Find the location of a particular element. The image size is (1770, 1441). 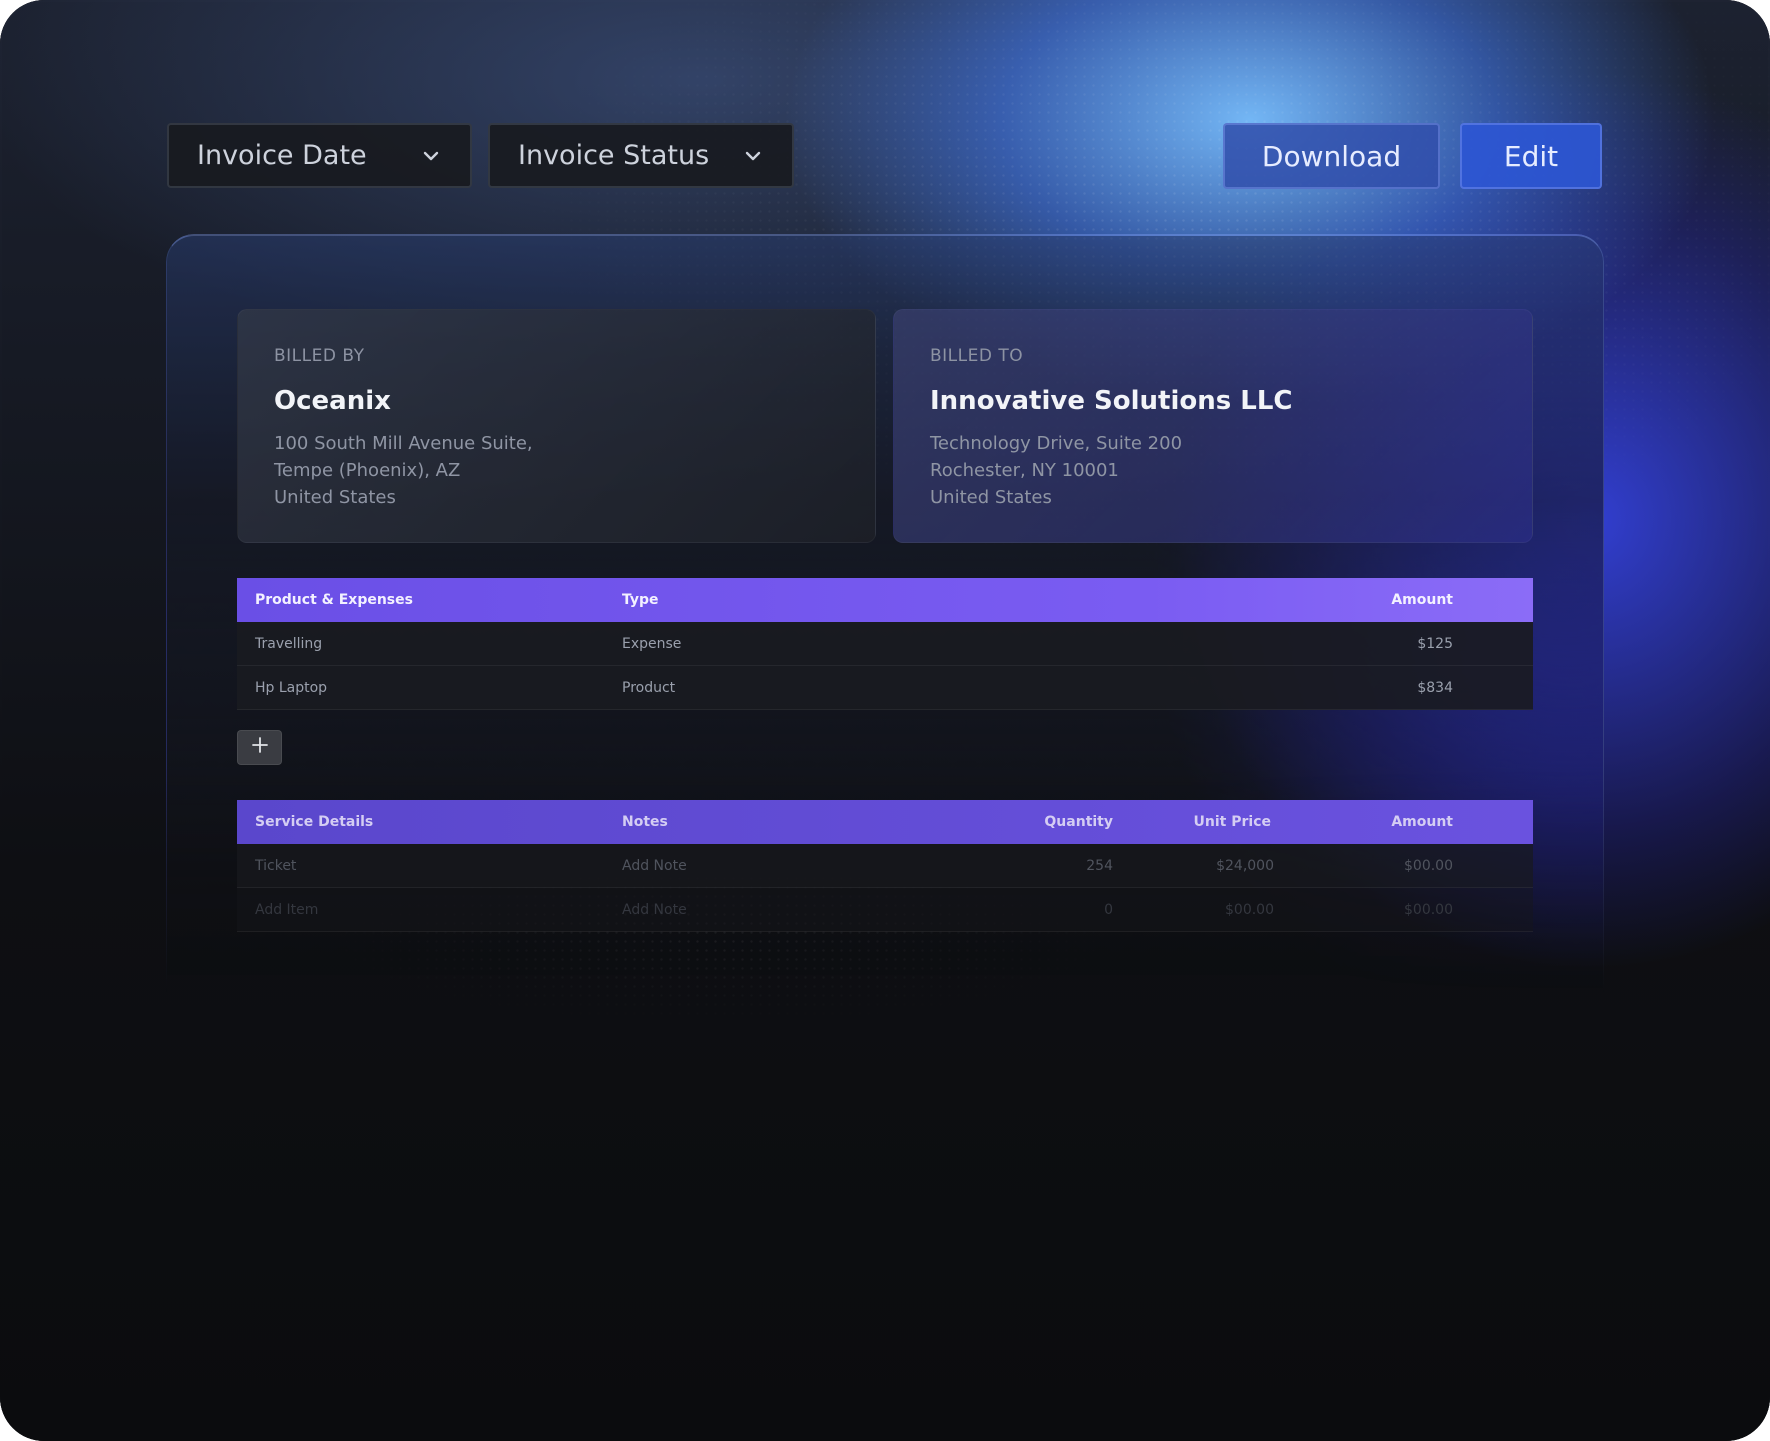

service-name: Ticket is located at coordinates (275, 866).